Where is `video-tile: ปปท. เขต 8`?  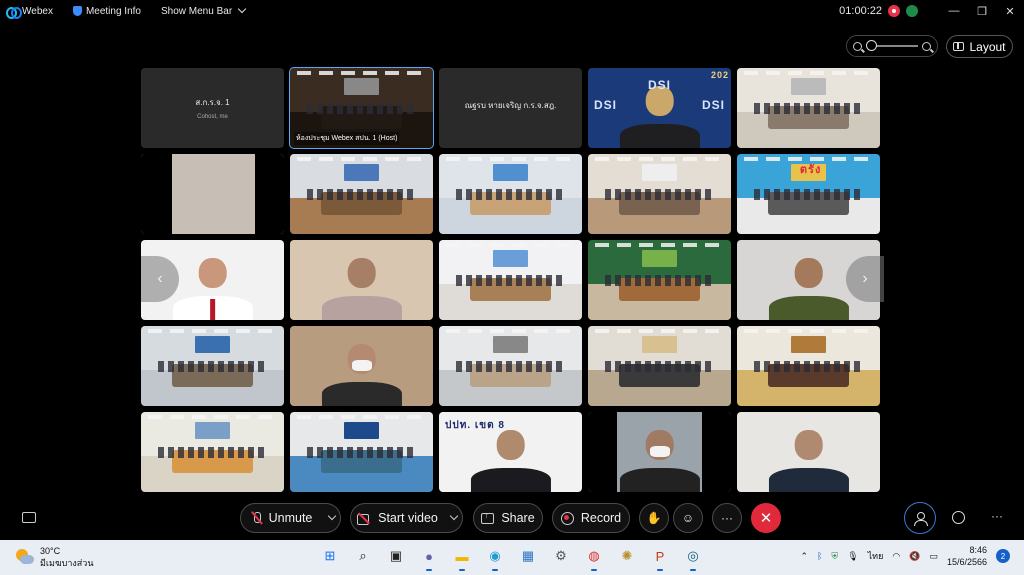
video-tile: ปปท. เขต 8 is located at coordinates (510, 452).